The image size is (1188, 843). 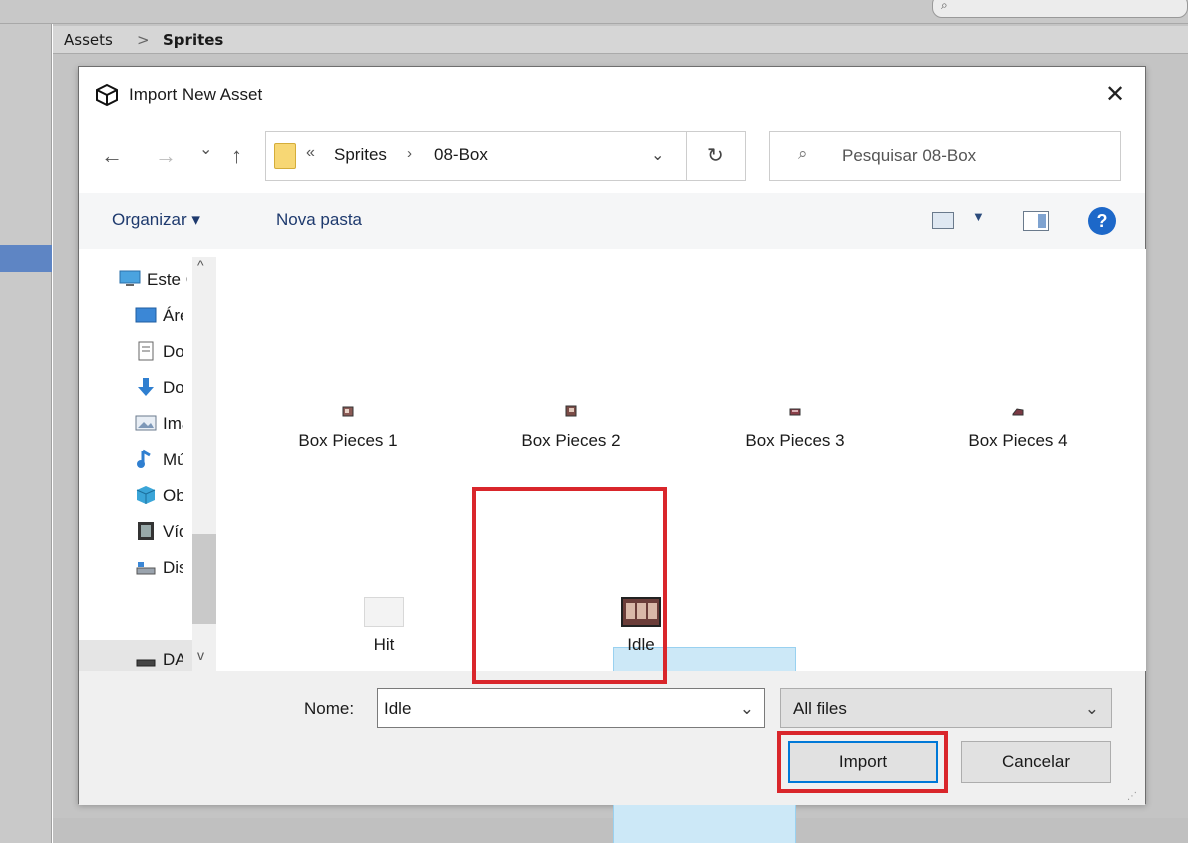 I want to click on file-item: Box Pieces 4, so click(x=1018, y=427).